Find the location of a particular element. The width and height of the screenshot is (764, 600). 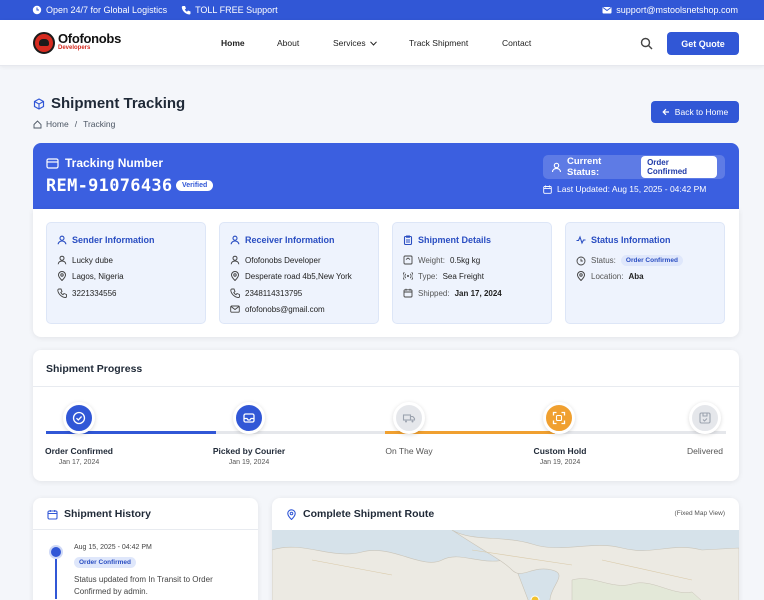

route-title: Complete Shipment Route is located at coordinates (360, 514).